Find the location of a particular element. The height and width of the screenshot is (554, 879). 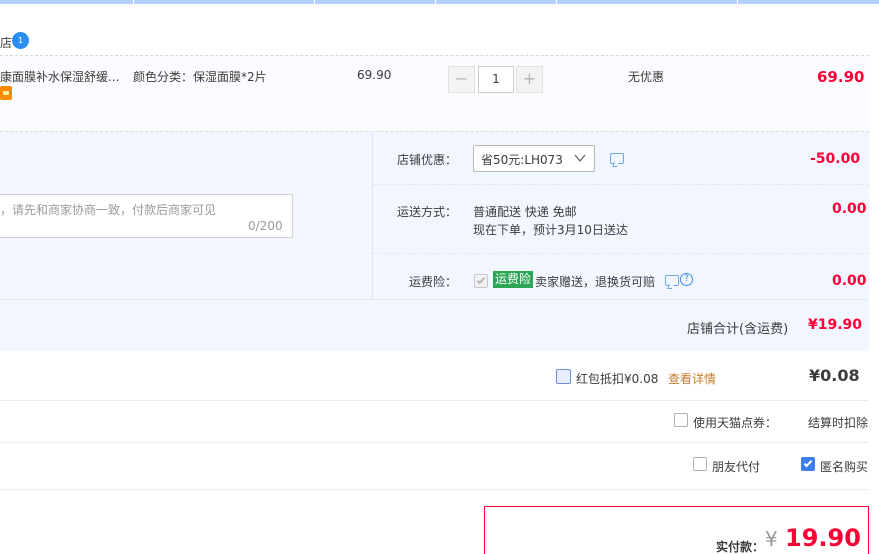

cart-item-row is located at coordinates (434, 93).